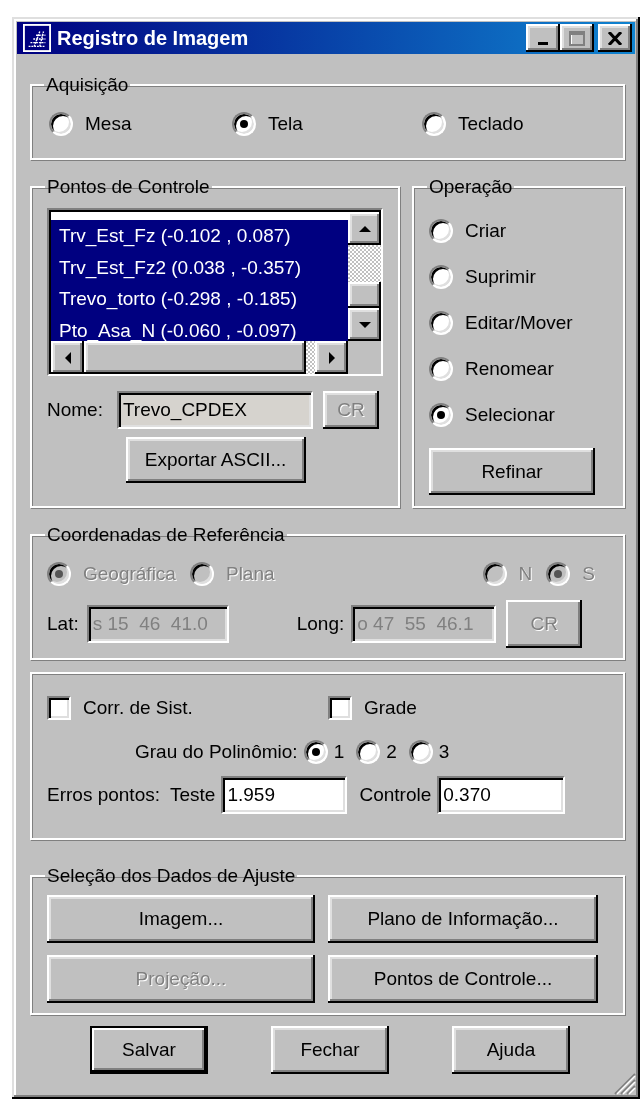 The image size is (640, 1099). What do you see at coordinates (193, 795) in the screenshot?
I see `field-label: Teste` at bounding box center [193, 795].